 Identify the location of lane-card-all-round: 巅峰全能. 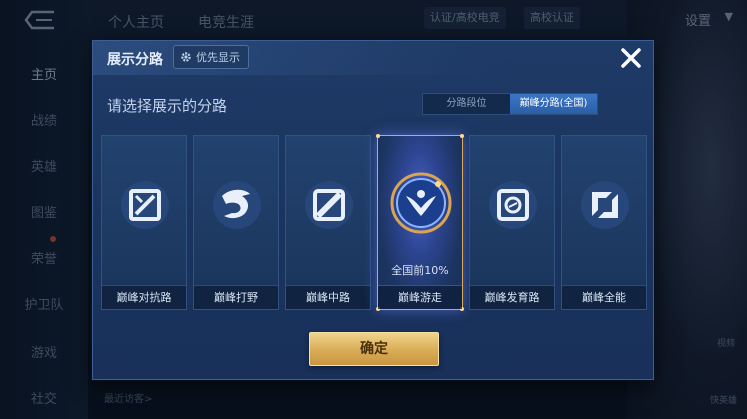
(604, 222).